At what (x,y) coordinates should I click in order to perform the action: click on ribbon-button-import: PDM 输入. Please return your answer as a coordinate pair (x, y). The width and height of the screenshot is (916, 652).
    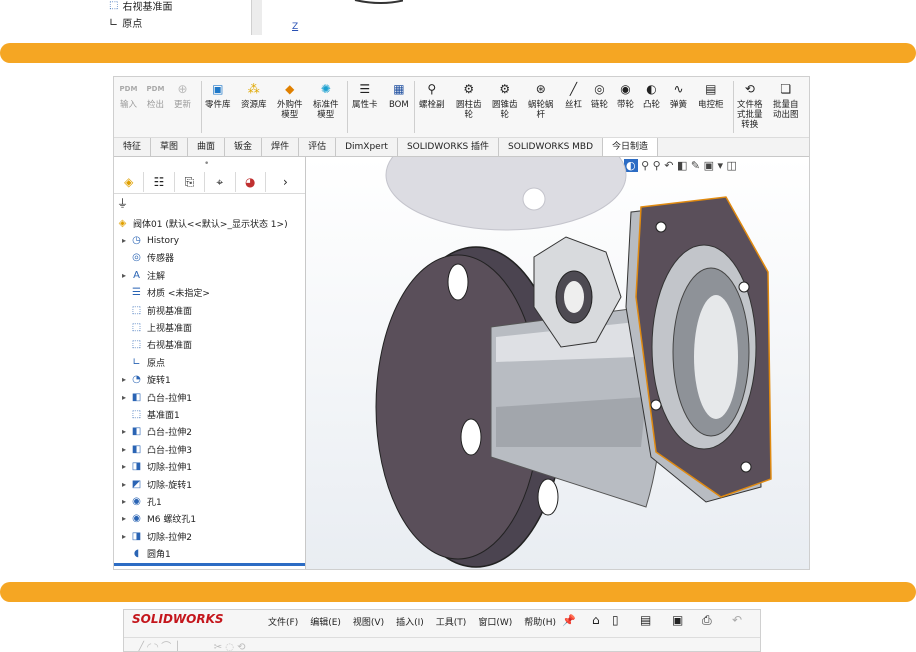
    Looking at the image, I should click on (129, 95).